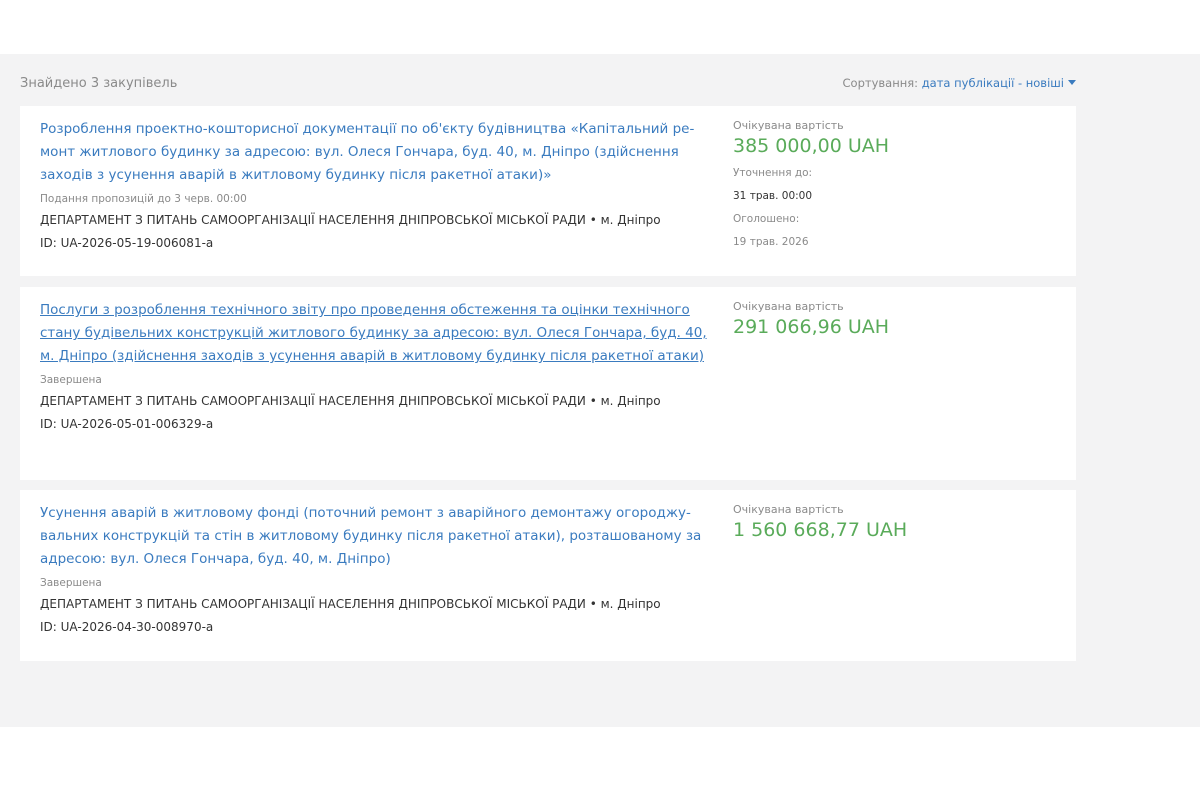  What do you see at coordinates (127, 627) in the screenshot?
I see `tender-id: ID: UA-2026-04-30-008970-a` at bounding box center [127, 627].